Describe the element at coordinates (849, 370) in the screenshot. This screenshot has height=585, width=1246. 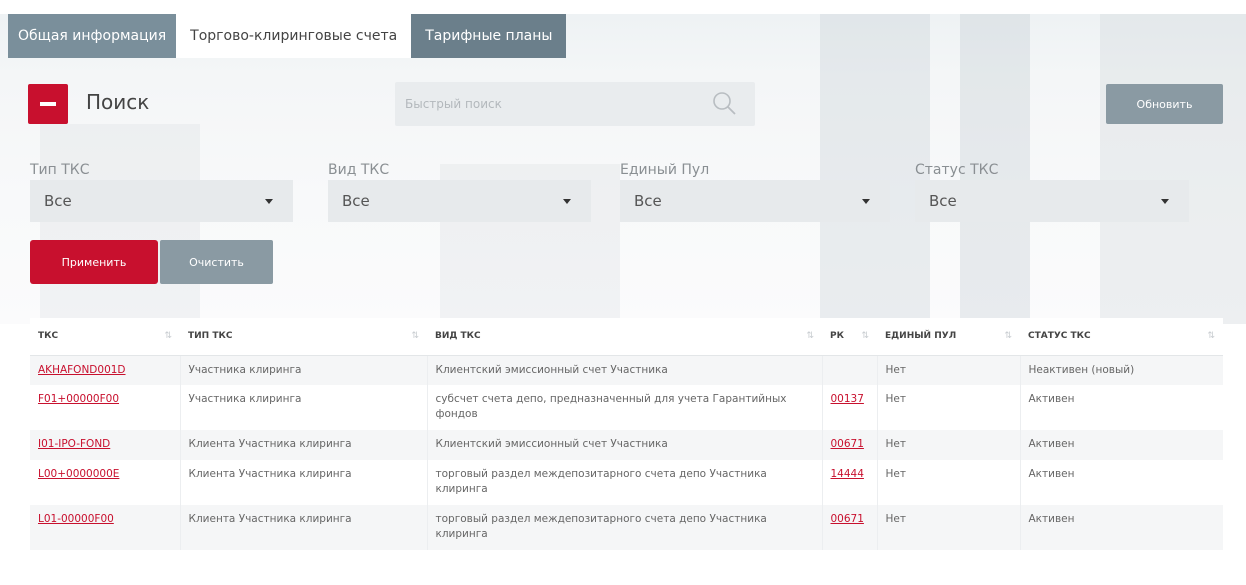
I see `cell-rk` at that location.